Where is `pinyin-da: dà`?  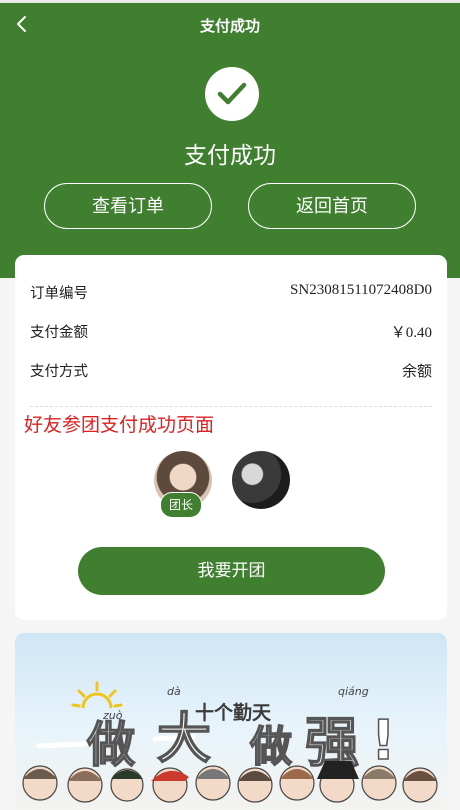 pinyin-da: dà is located at coordinates (174, 691).